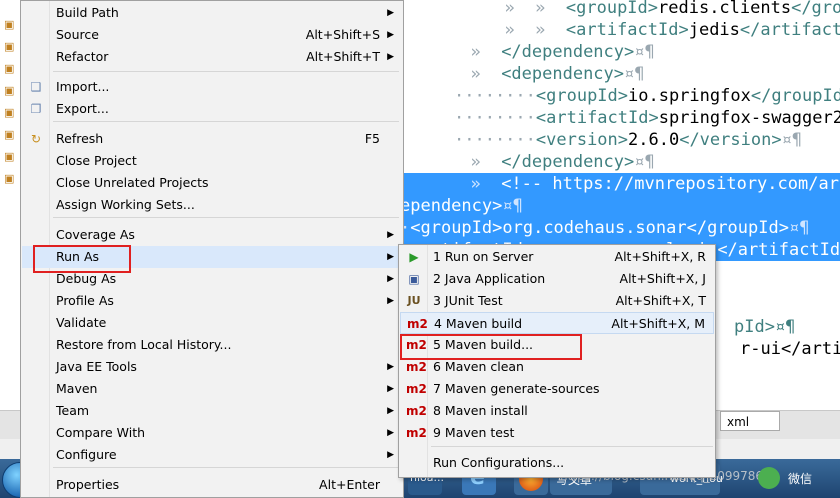 The height and width of the screenshot is (498, 840). I want to click on menu-item-validate: Validate, so click(212, 323).